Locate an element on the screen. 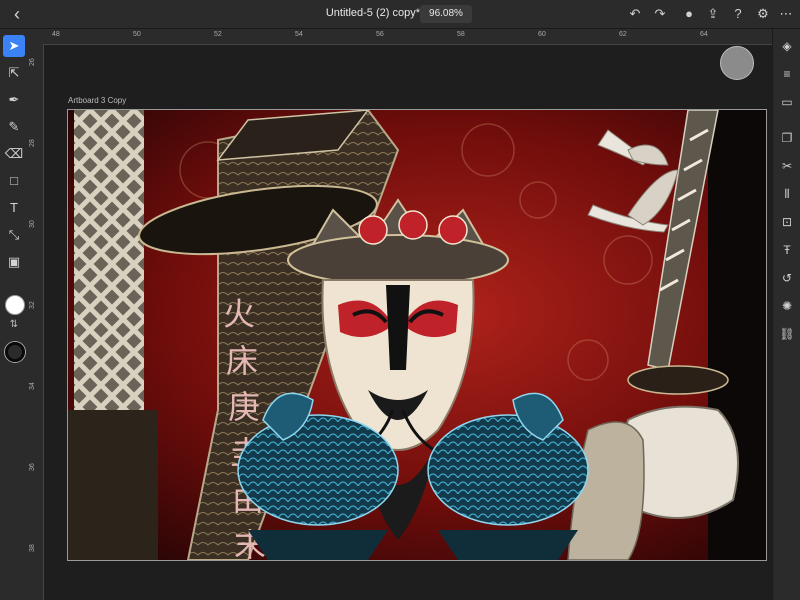  ruler-label: 30 is located at coordinates (32, 224).